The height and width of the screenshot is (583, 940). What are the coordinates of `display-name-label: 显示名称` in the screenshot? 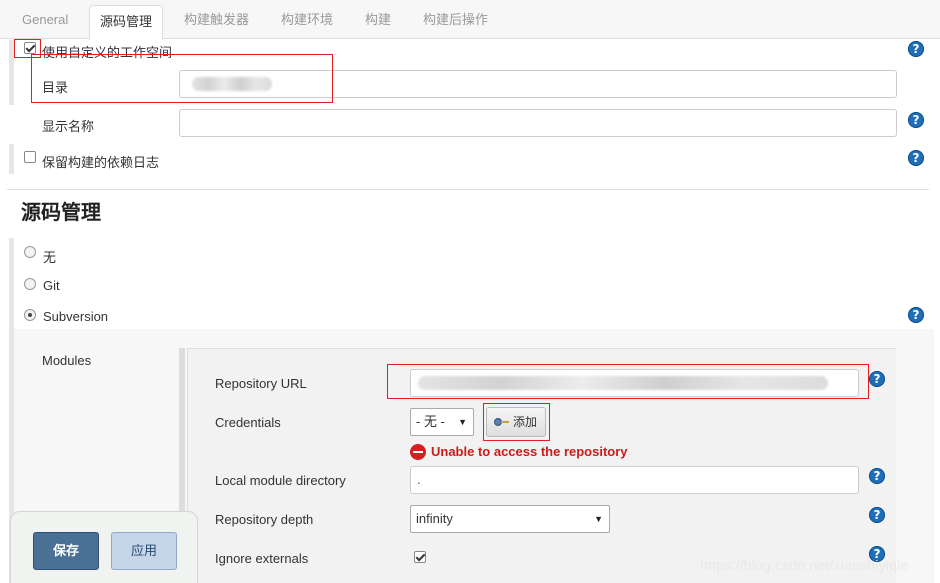 It's located at (68, 126).